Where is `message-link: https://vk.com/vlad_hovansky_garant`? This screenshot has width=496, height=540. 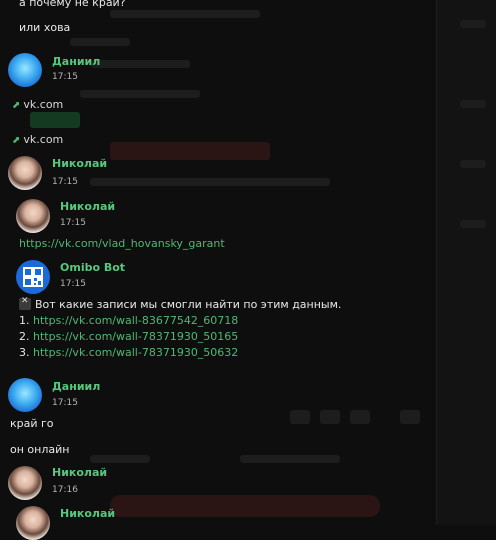
message-link: https://vk.com/vlad_hovansky_garant is located at coordinates (122, 243).